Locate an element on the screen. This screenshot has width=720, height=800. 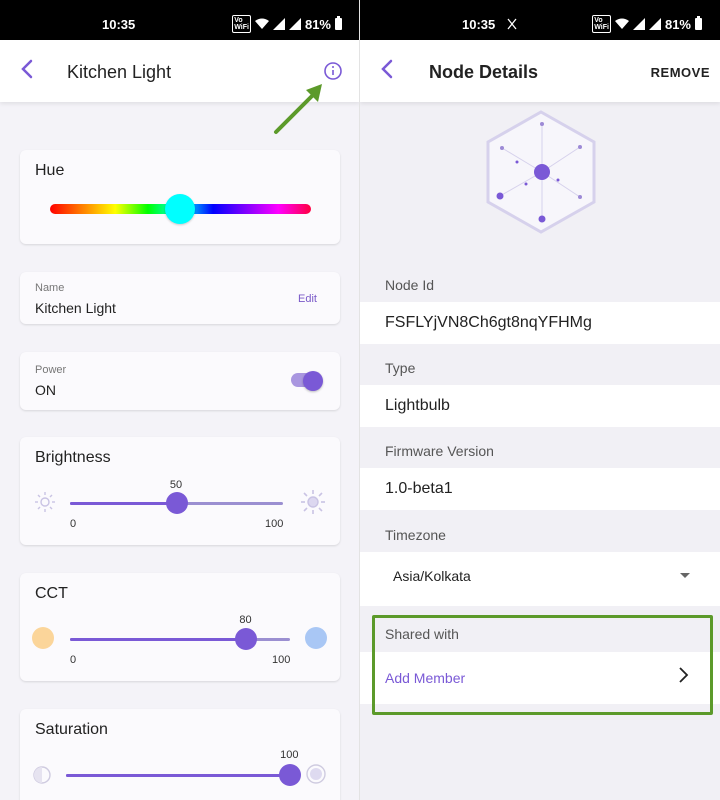
edit-name-button: Edit is located at coordinates (307, 299).